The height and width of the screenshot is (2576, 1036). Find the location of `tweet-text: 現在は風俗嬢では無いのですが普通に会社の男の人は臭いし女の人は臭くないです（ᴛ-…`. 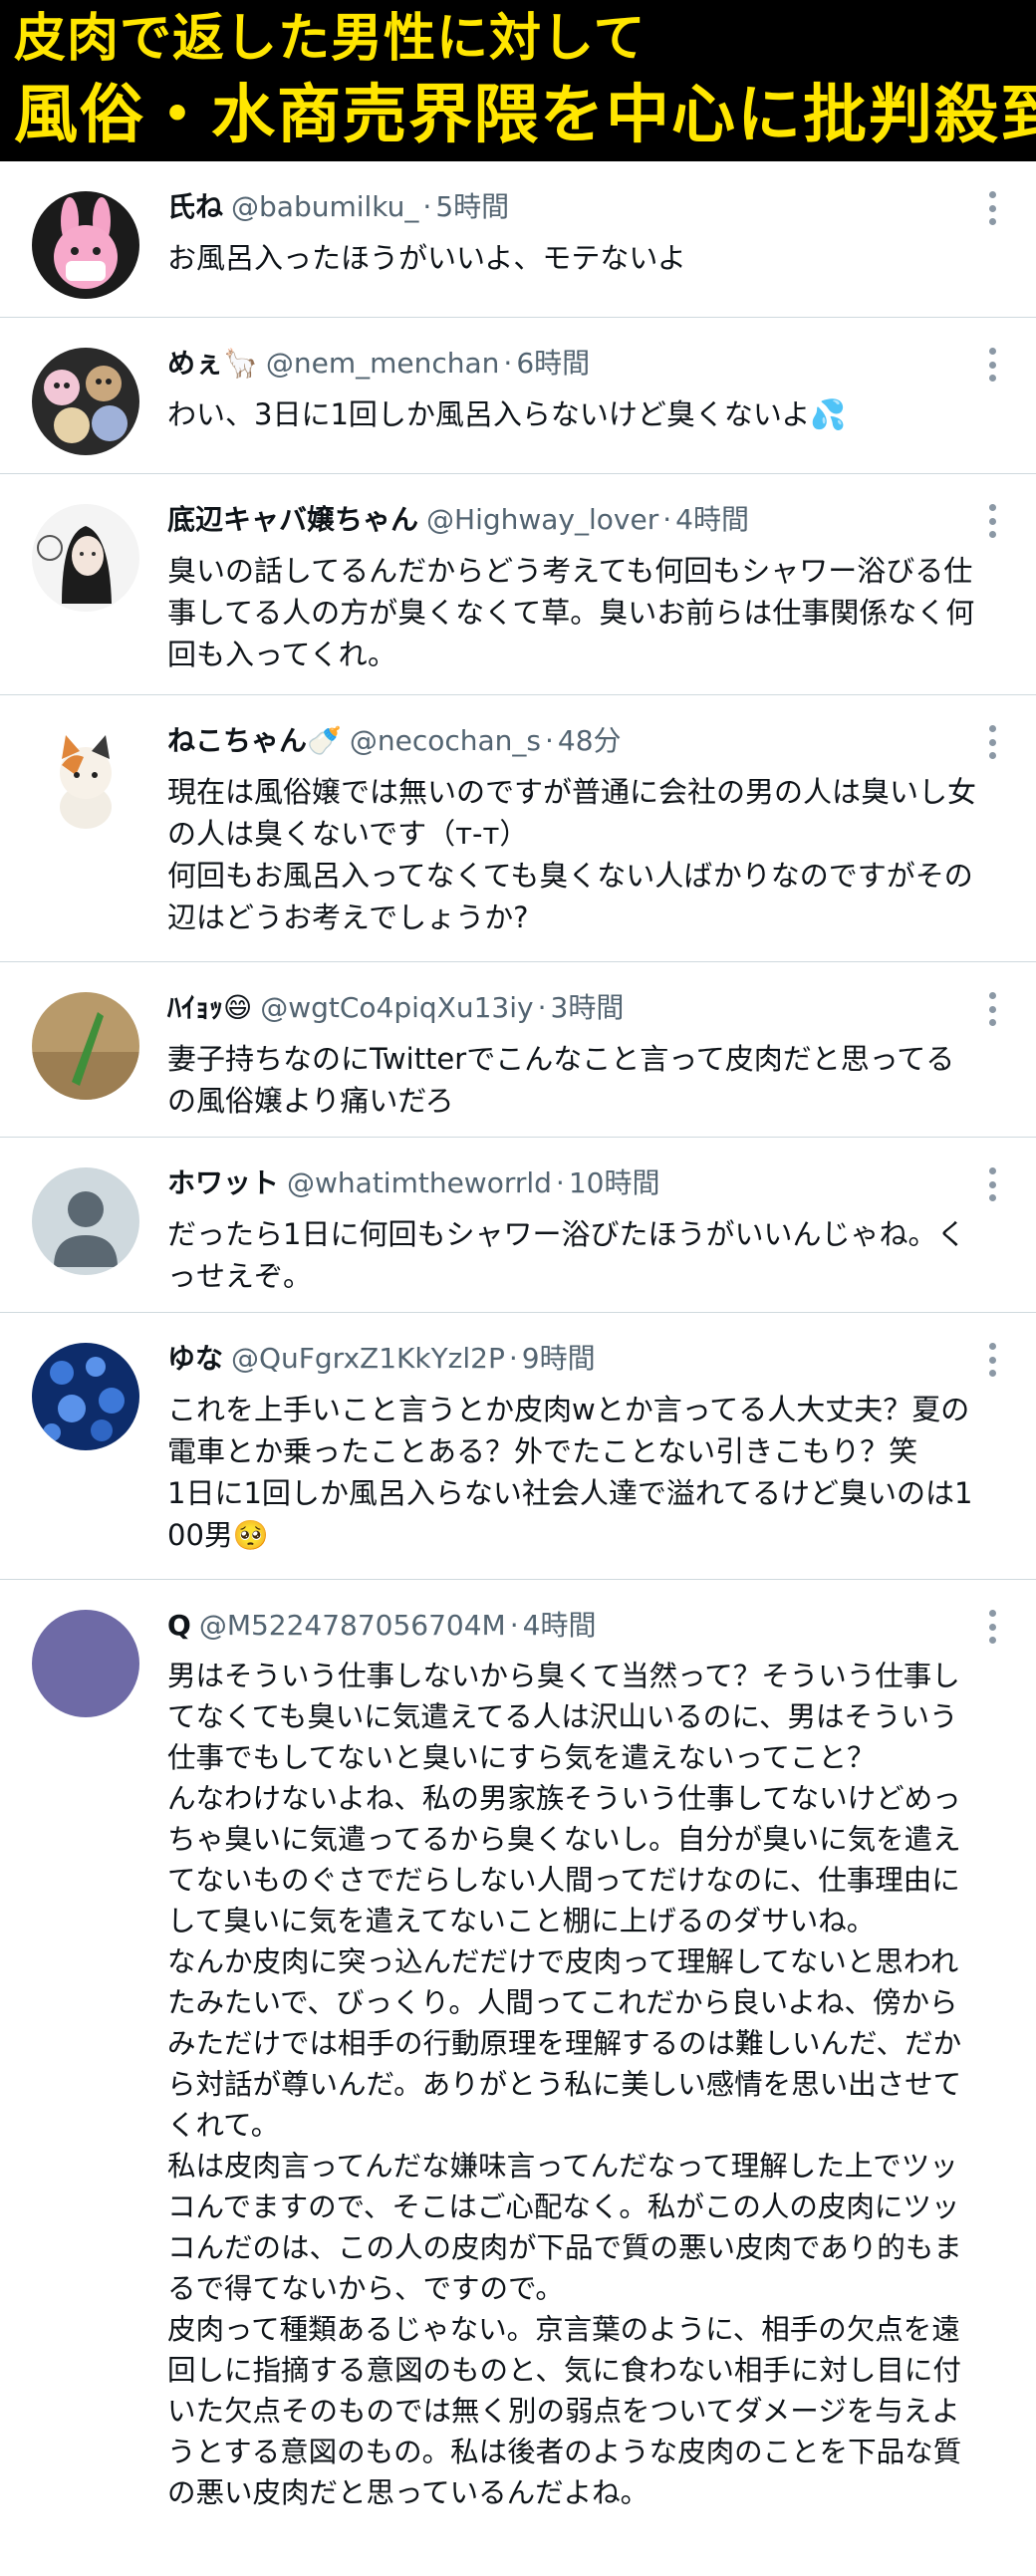

tweet-text: 現在は風俗嬢では無いのですが普通に会社の男の人は臭いし女の人は臭くないです（ᴛ-… is located at coordinates (572, 854).